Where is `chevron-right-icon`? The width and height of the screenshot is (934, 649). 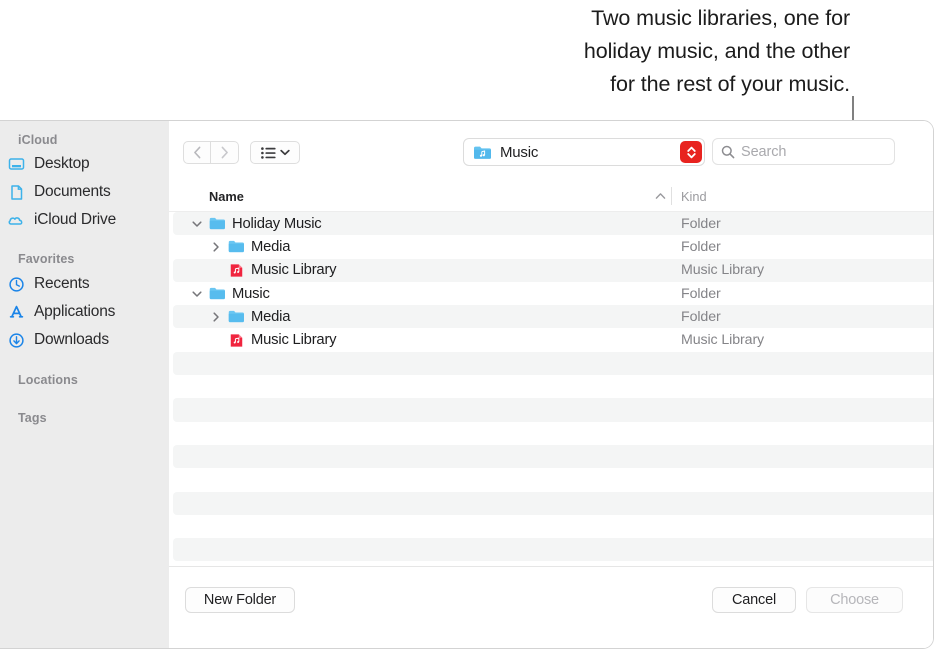
chevron-right-icon is located at coordinates (224, 152).